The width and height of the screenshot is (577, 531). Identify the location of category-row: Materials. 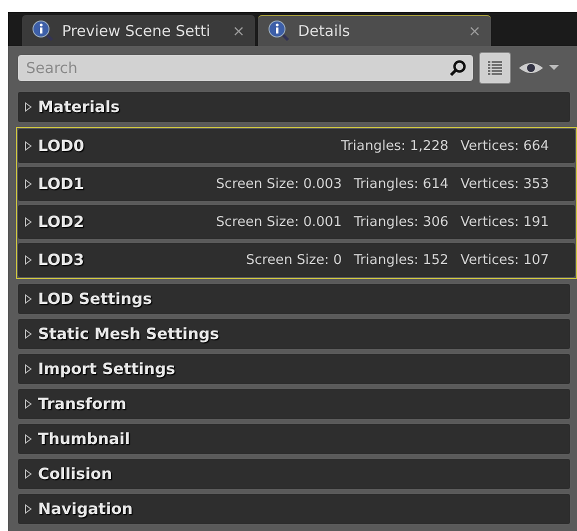
(294, 107).